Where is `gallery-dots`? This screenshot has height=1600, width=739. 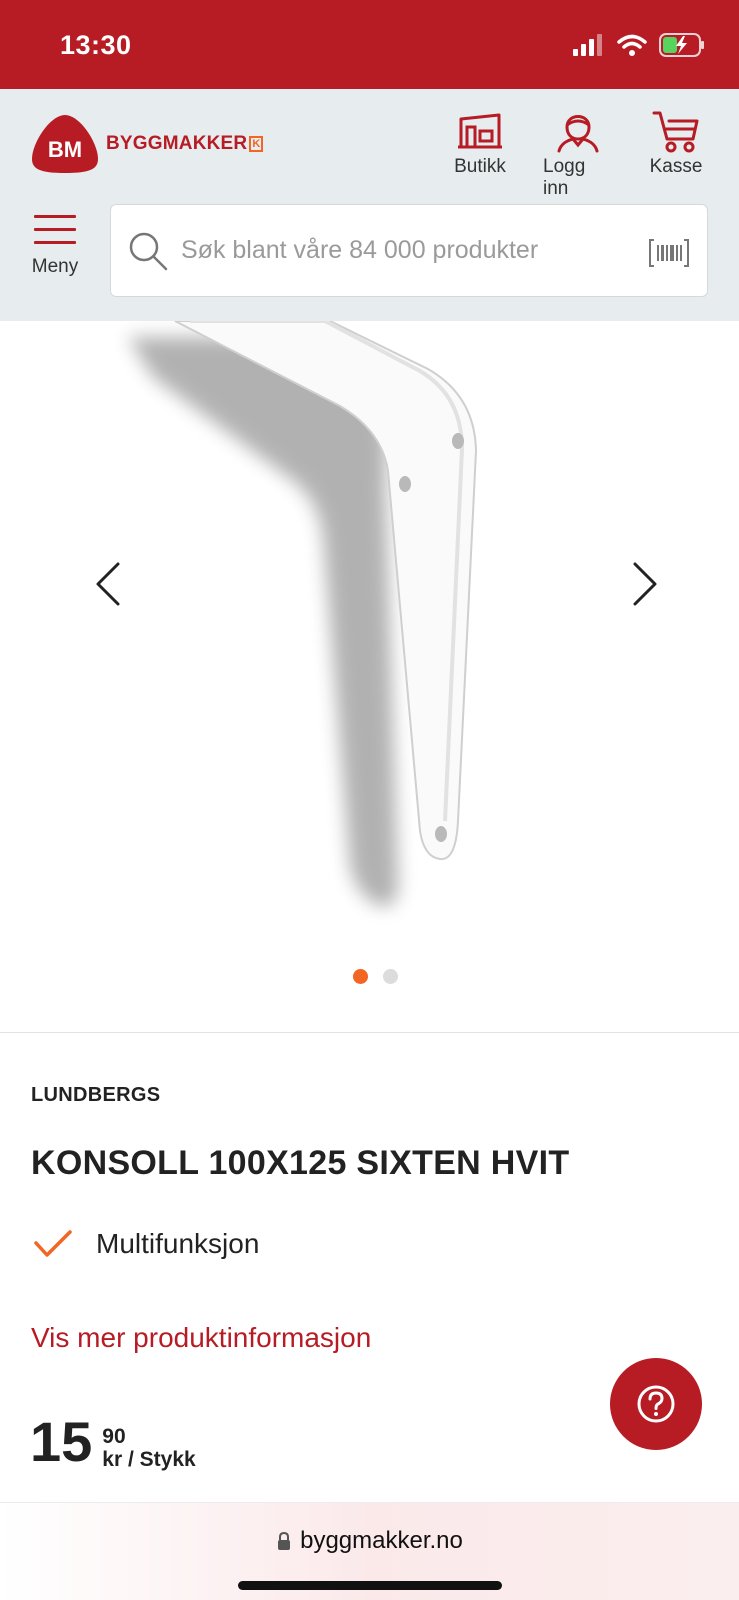 gallery-dots is located at coordinates (375, 976).